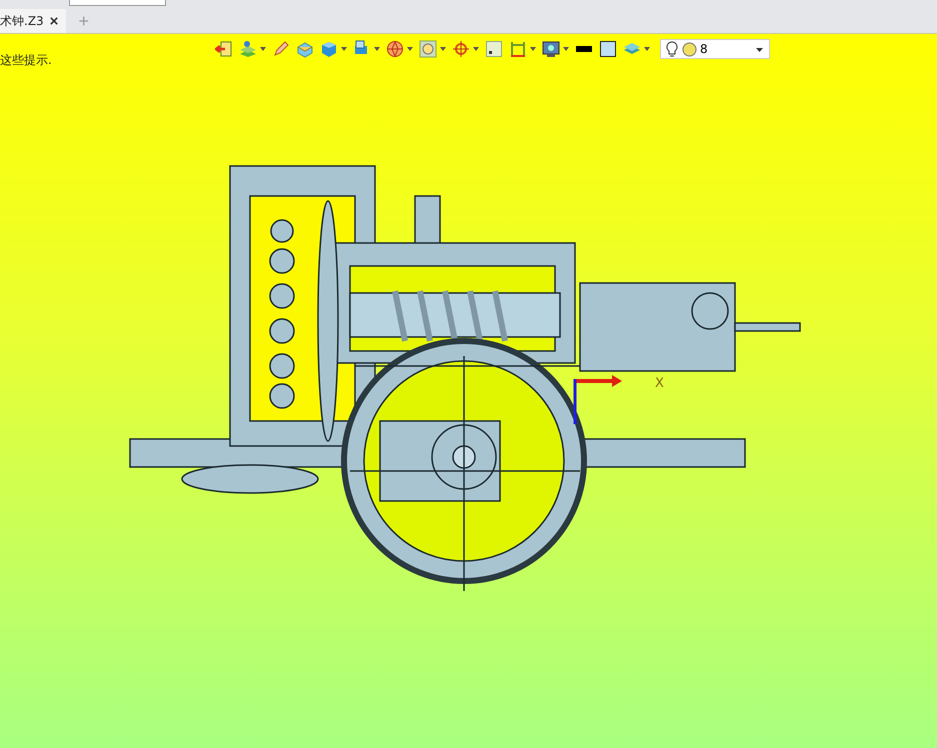  I want to click on layer-dropdown: 8, so click(715, 49).